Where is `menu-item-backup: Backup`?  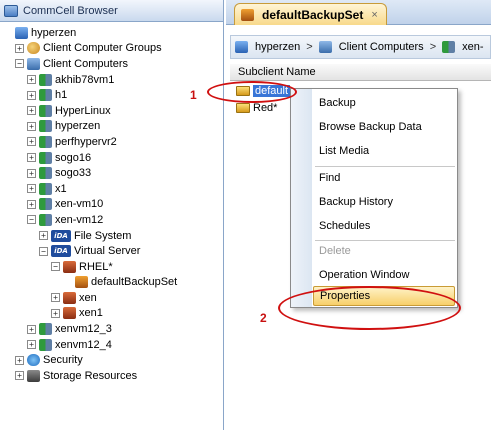 menu-item-backup: Backup is located at coordinates (386, 103).